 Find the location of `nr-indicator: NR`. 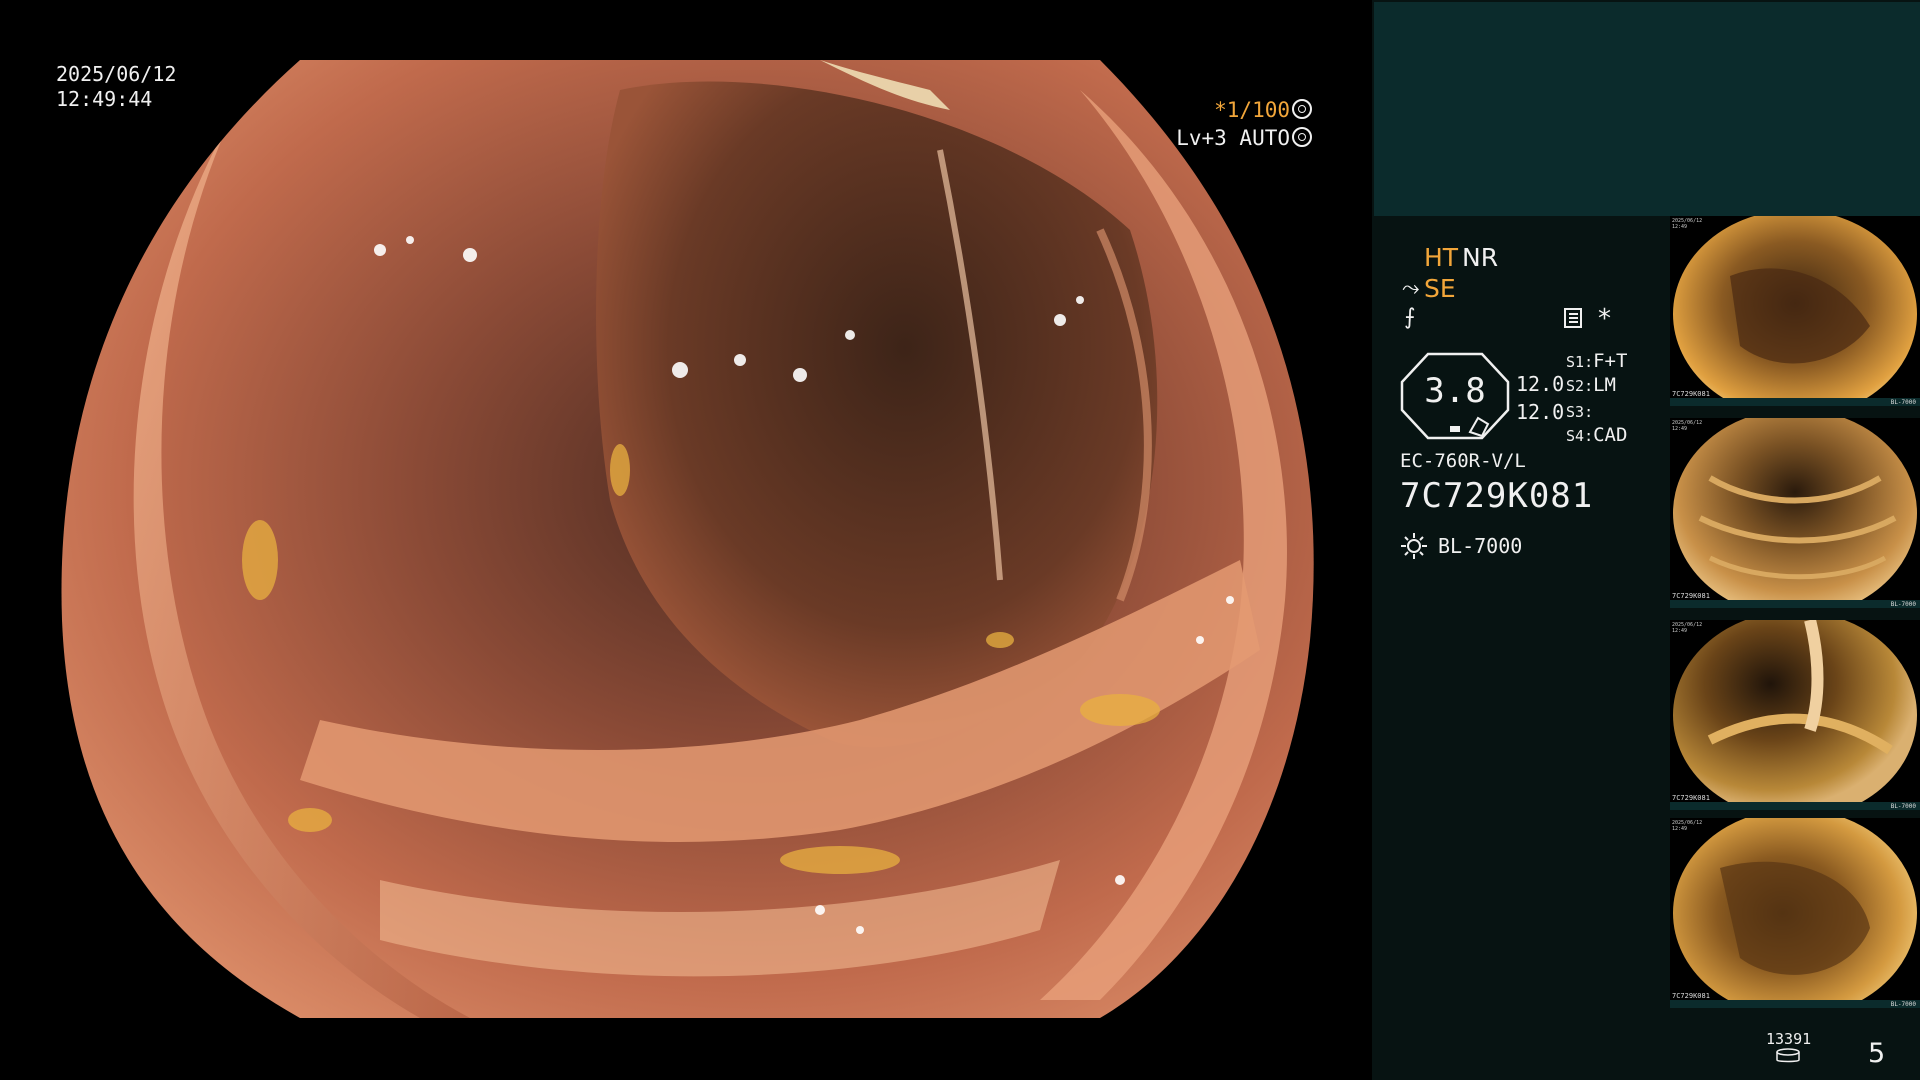

nr-indicator: NR is located at coordinates (1480, 257).